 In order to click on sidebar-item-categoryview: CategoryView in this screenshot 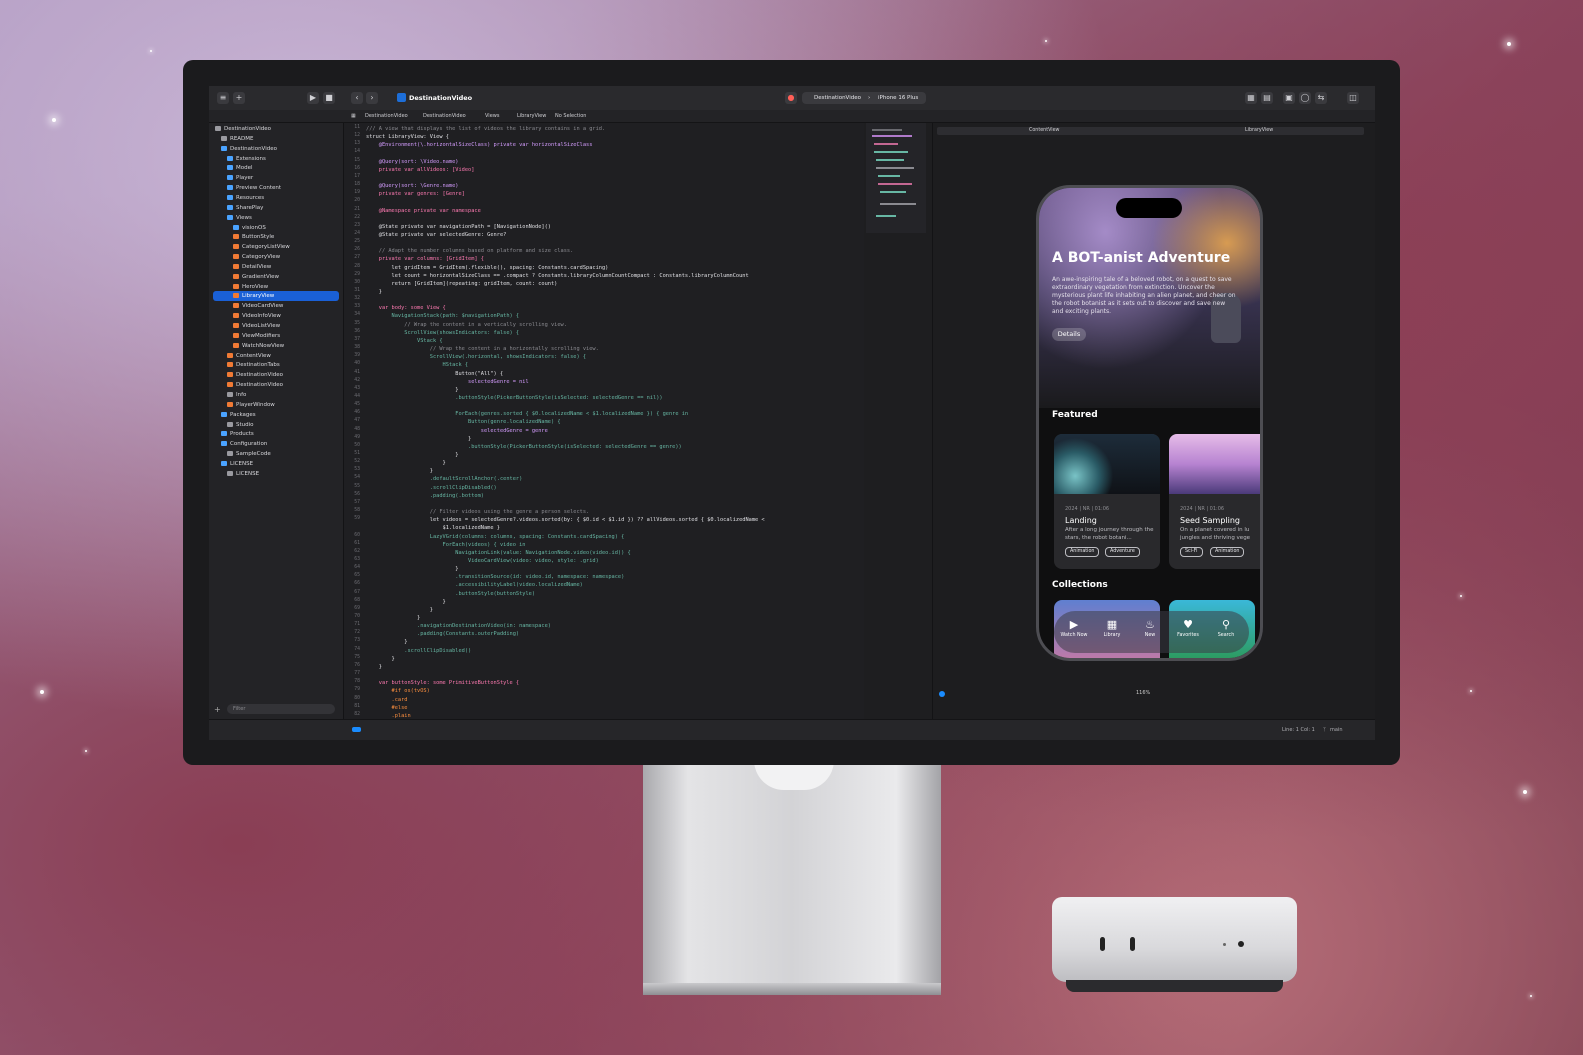, I will do `click(276, 257)`.